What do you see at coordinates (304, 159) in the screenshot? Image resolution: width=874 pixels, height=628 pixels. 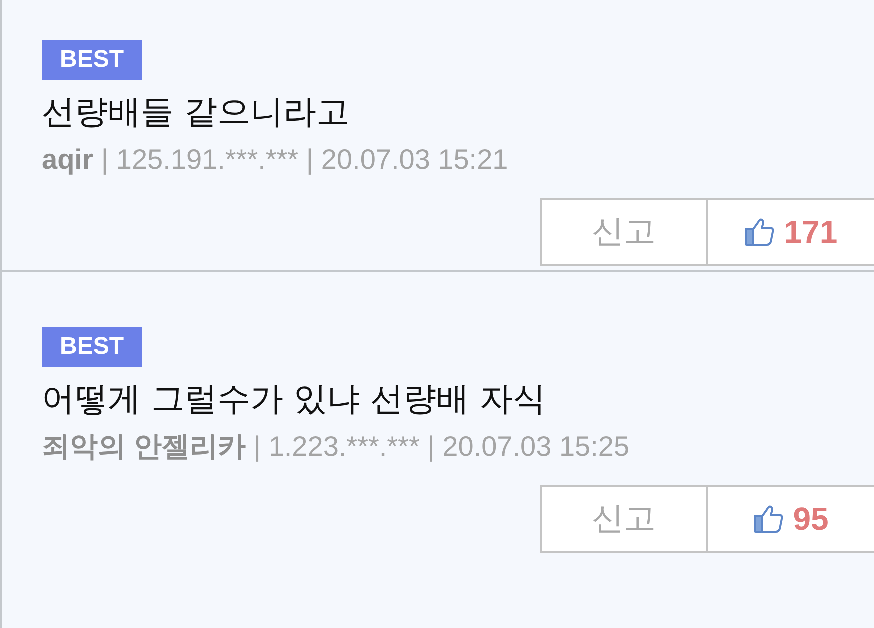 I see `comment-details: | 125.191.***.*** | 20.07.03 15:21` at bounding box center [304, 159].